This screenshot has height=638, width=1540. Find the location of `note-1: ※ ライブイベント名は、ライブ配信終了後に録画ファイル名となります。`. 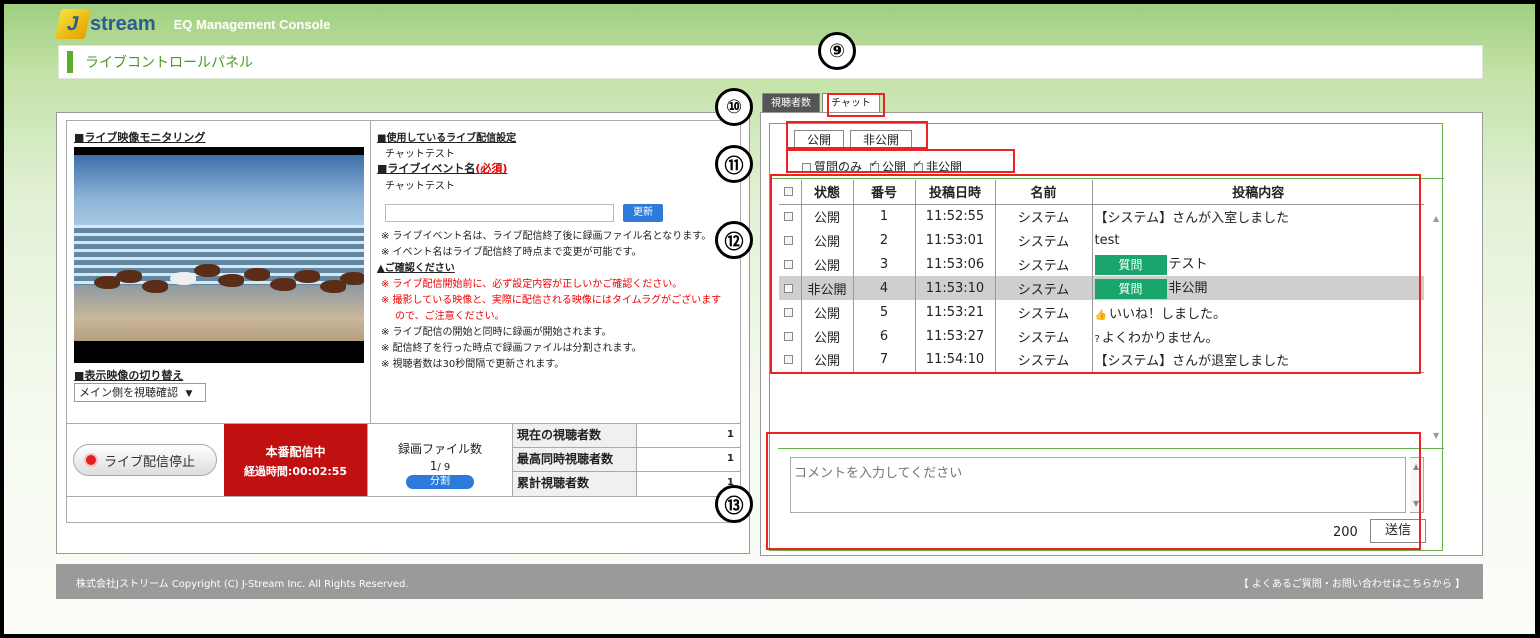

note-1: ※ ライブイベント名は、ライブ配信終了後に録画ファイル名となります。 is located at coordinates (546, 236).